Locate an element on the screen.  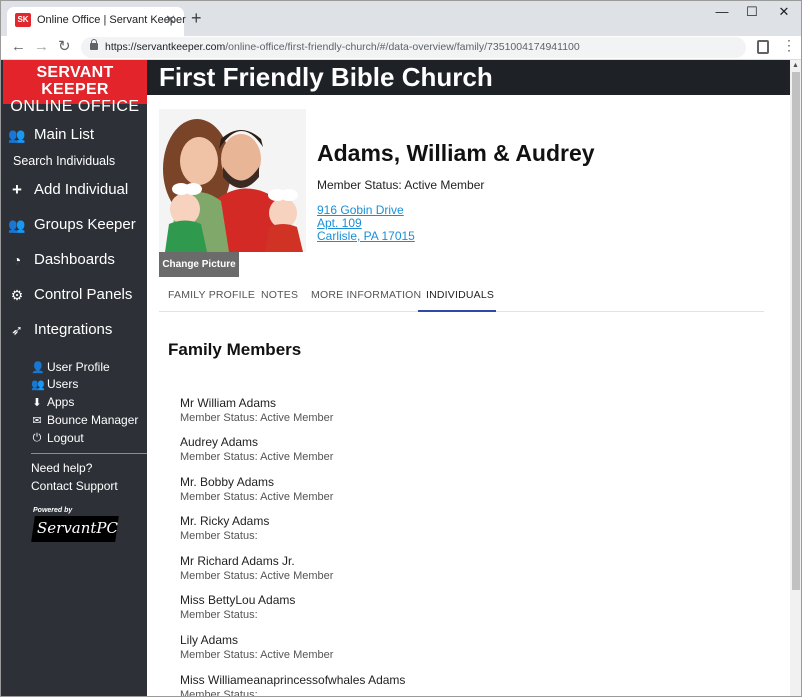
page-scrollbar: ▲ is located at coordinates (795, 378).